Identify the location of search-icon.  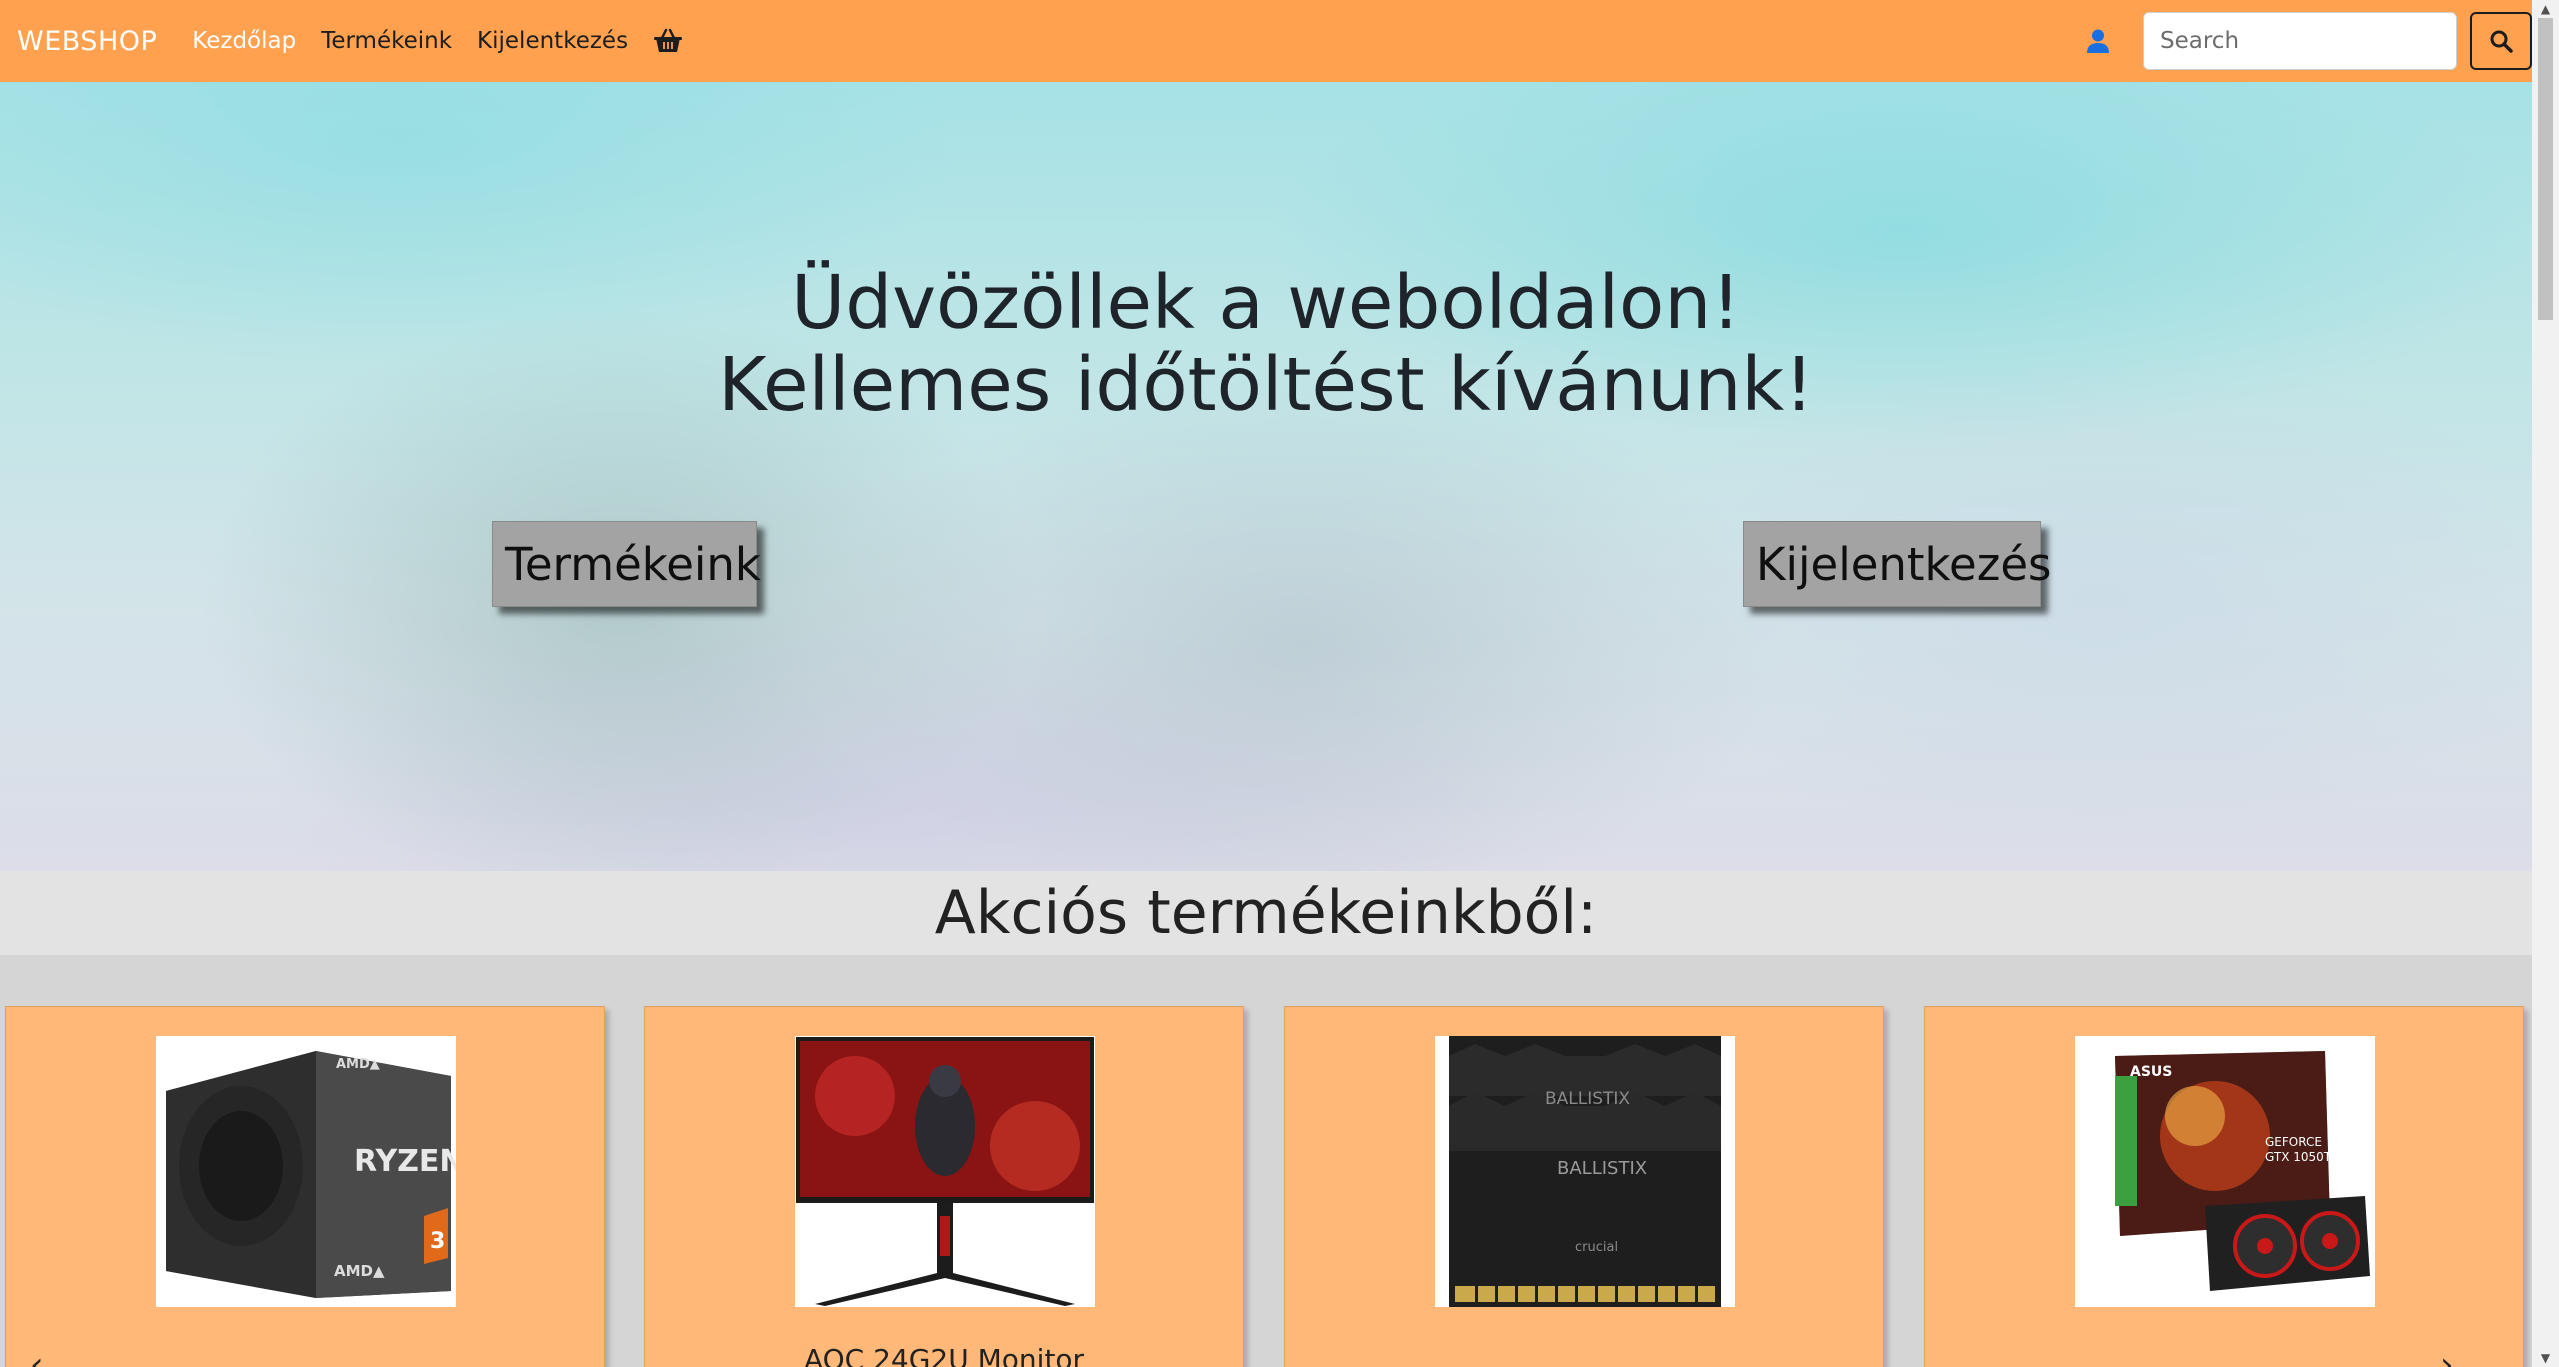
(2501, 41).